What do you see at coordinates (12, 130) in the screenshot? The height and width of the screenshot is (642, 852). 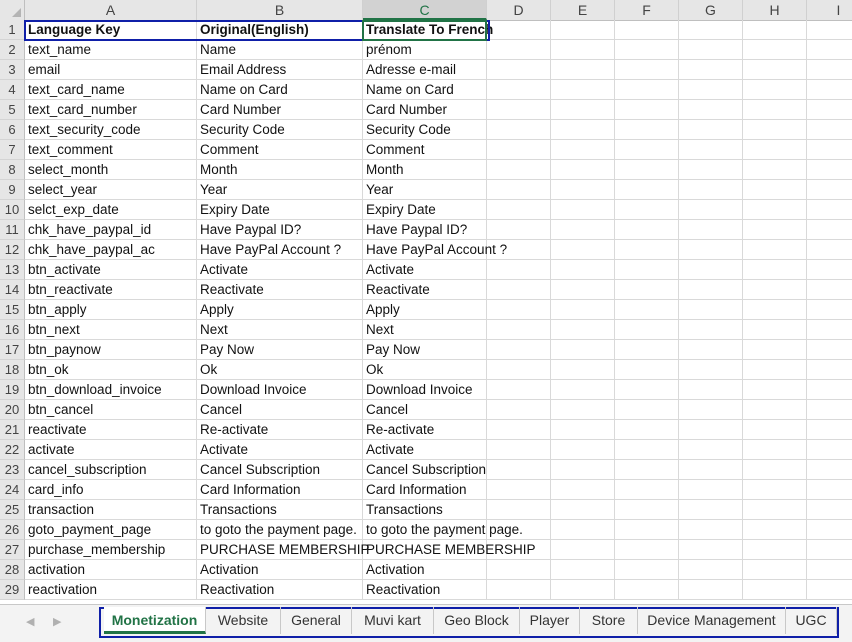 I see `row-header: 6` at bounding box center [12, 130].